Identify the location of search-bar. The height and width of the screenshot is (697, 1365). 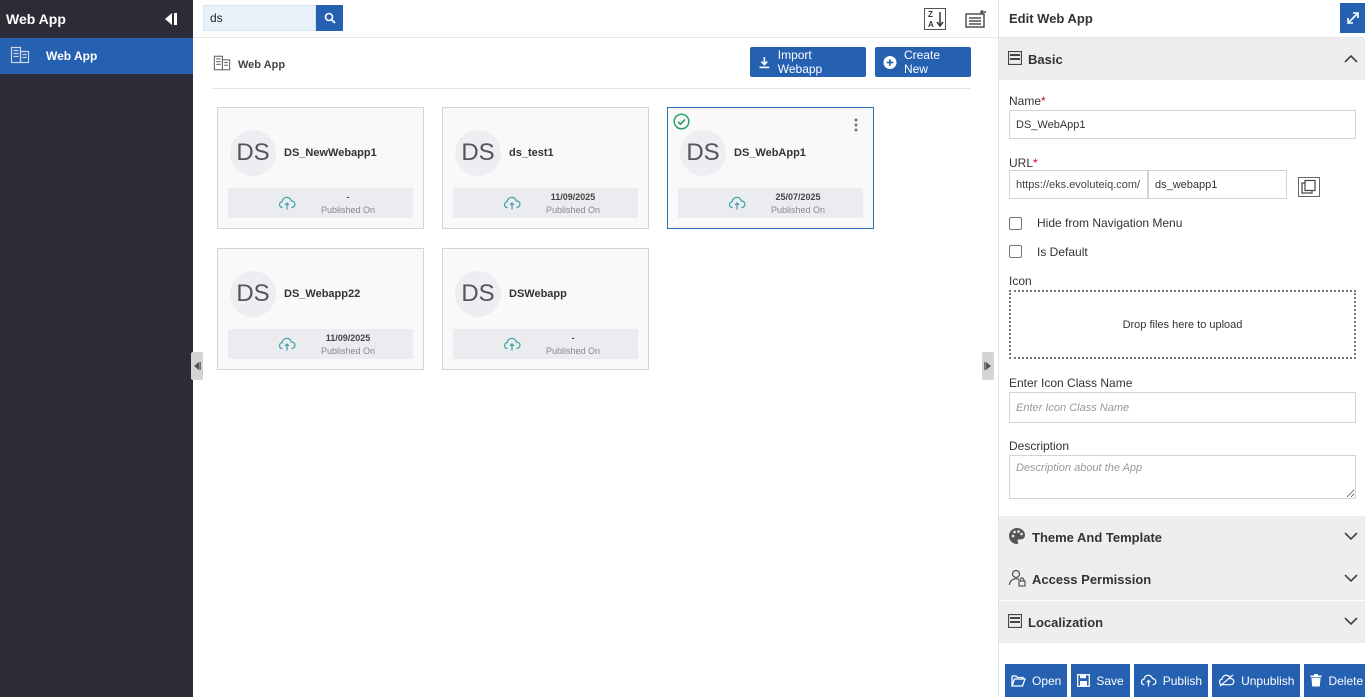
(273, 18).